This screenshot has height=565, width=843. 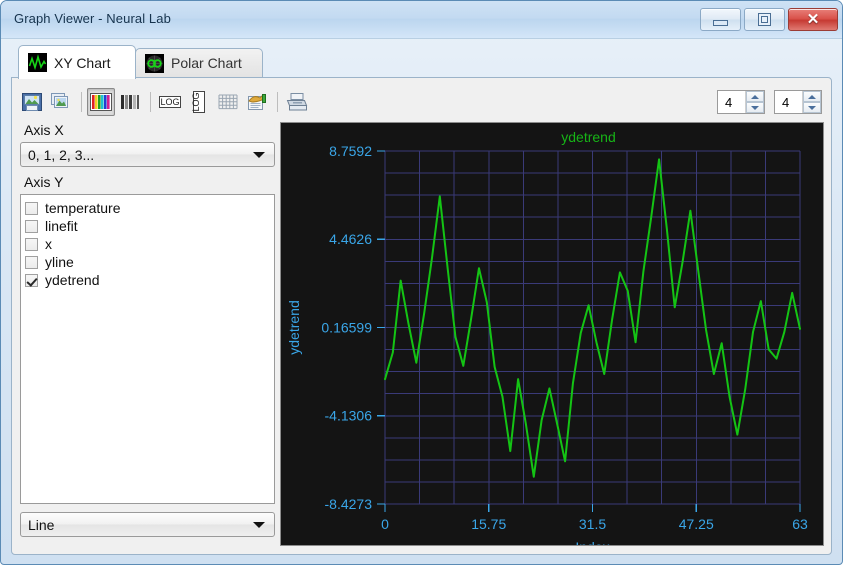 I want to click on close-button: ✕, so click(x=813, y=19).